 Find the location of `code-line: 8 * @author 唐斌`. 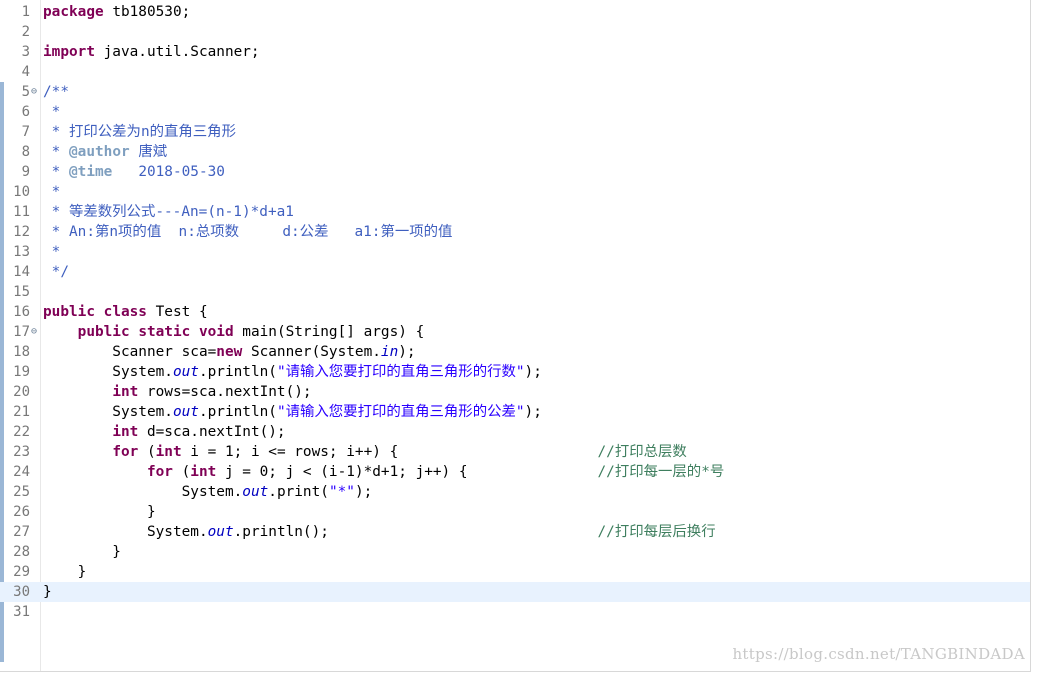

code-line: 8 * @author 唐斌 is located at coordinates (515, 152).